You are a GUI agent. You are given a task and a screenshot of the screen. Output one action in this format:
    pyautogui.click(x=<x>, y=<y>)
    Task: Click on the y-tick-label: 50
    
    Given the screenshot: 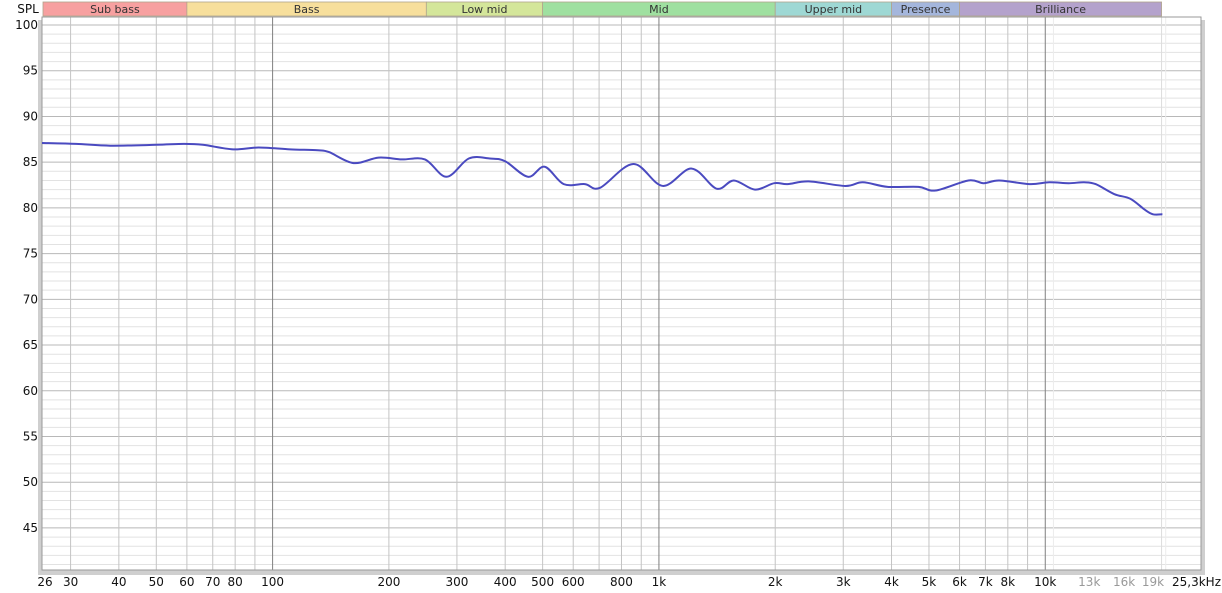 What is the action you would take?
    pyautogui.click(x=30, y=482)
    